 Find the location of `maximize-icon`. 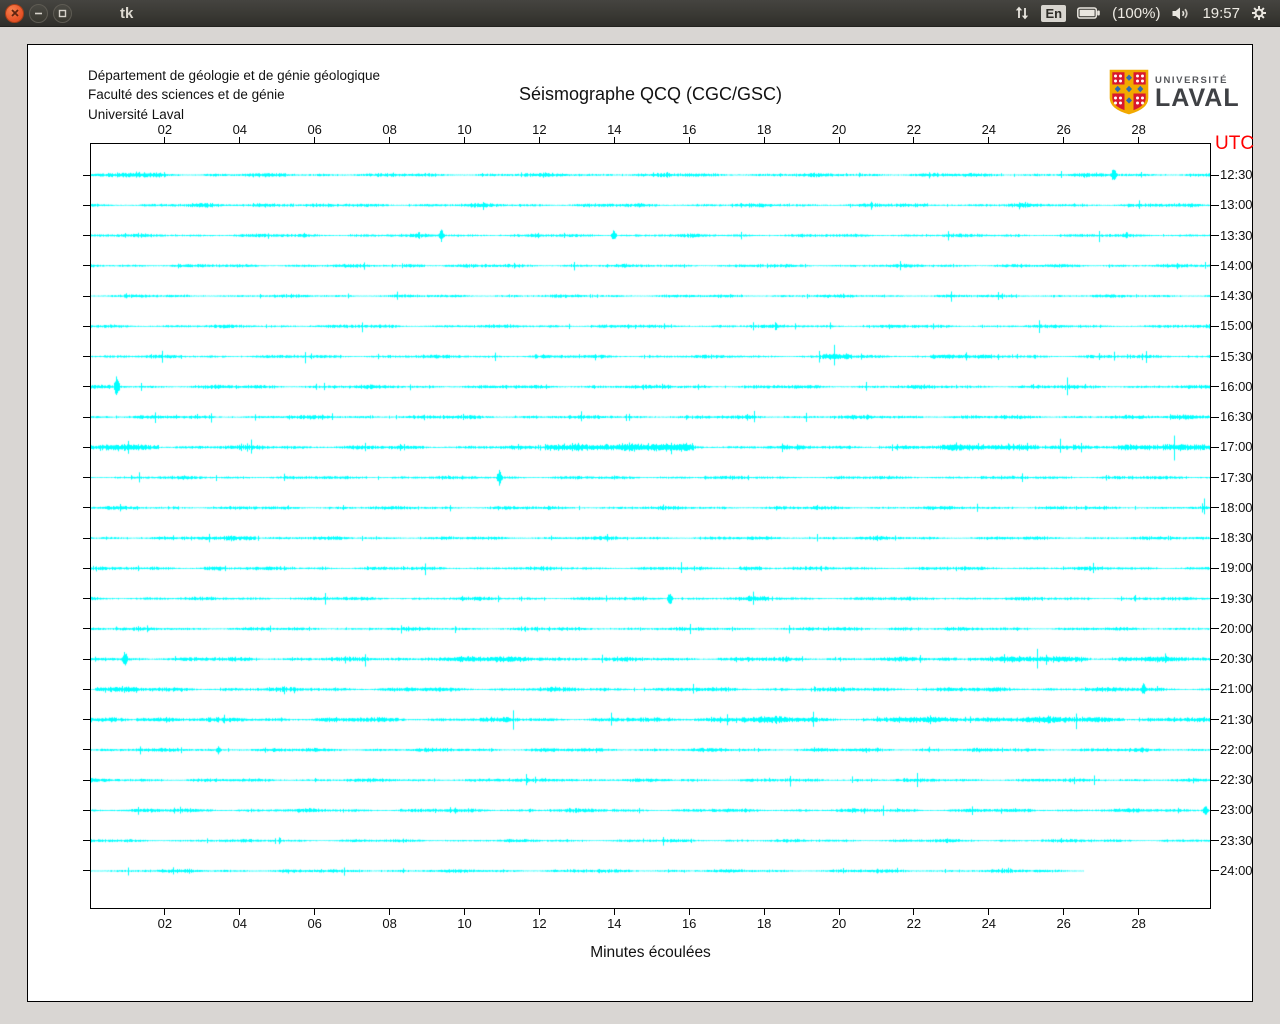

maximize-icon is located at coordinates (62, 13).